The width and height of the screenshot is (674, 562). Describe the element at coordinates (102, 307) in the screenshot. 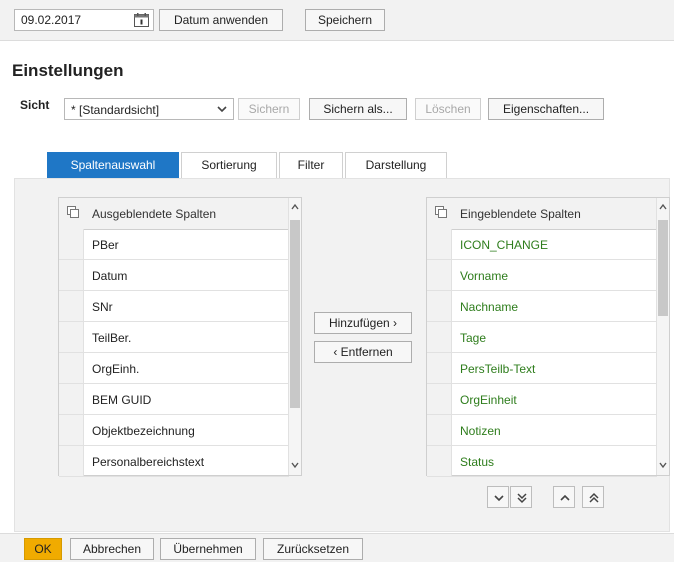

I see `row-label: SNr` at that location.